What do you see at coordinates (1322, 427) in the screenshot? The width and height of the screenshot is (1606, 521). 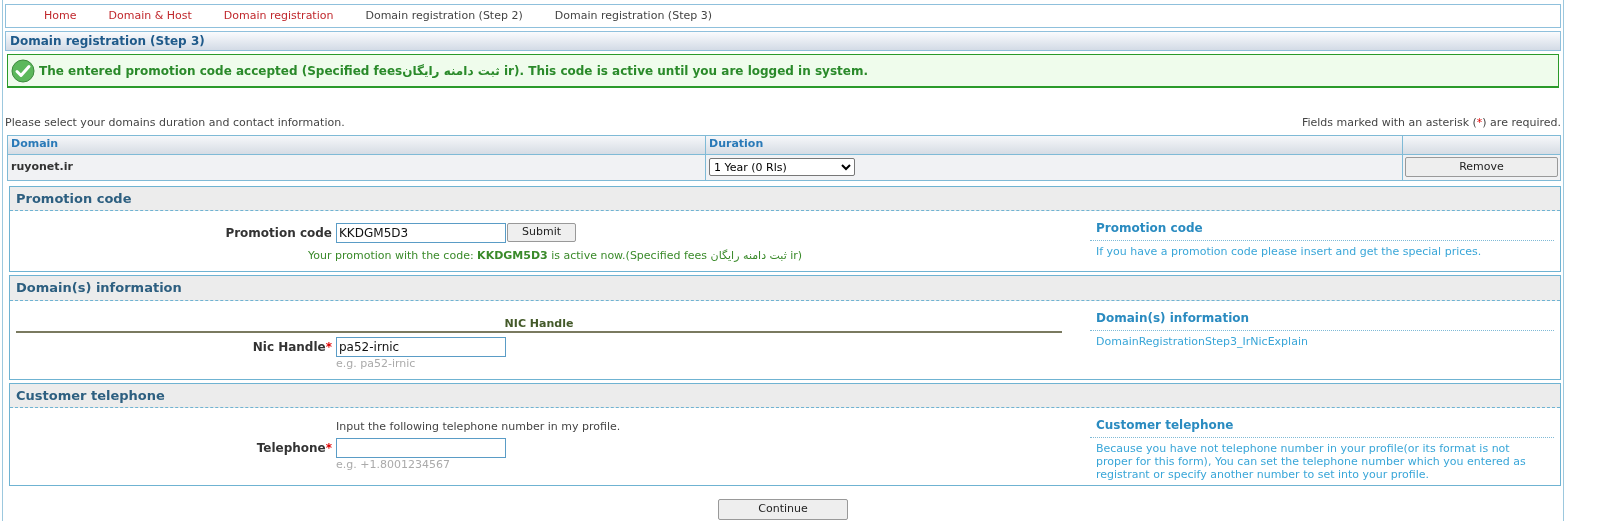 I see `help-title: Customer telephone` at bounding box center [1322, 427].